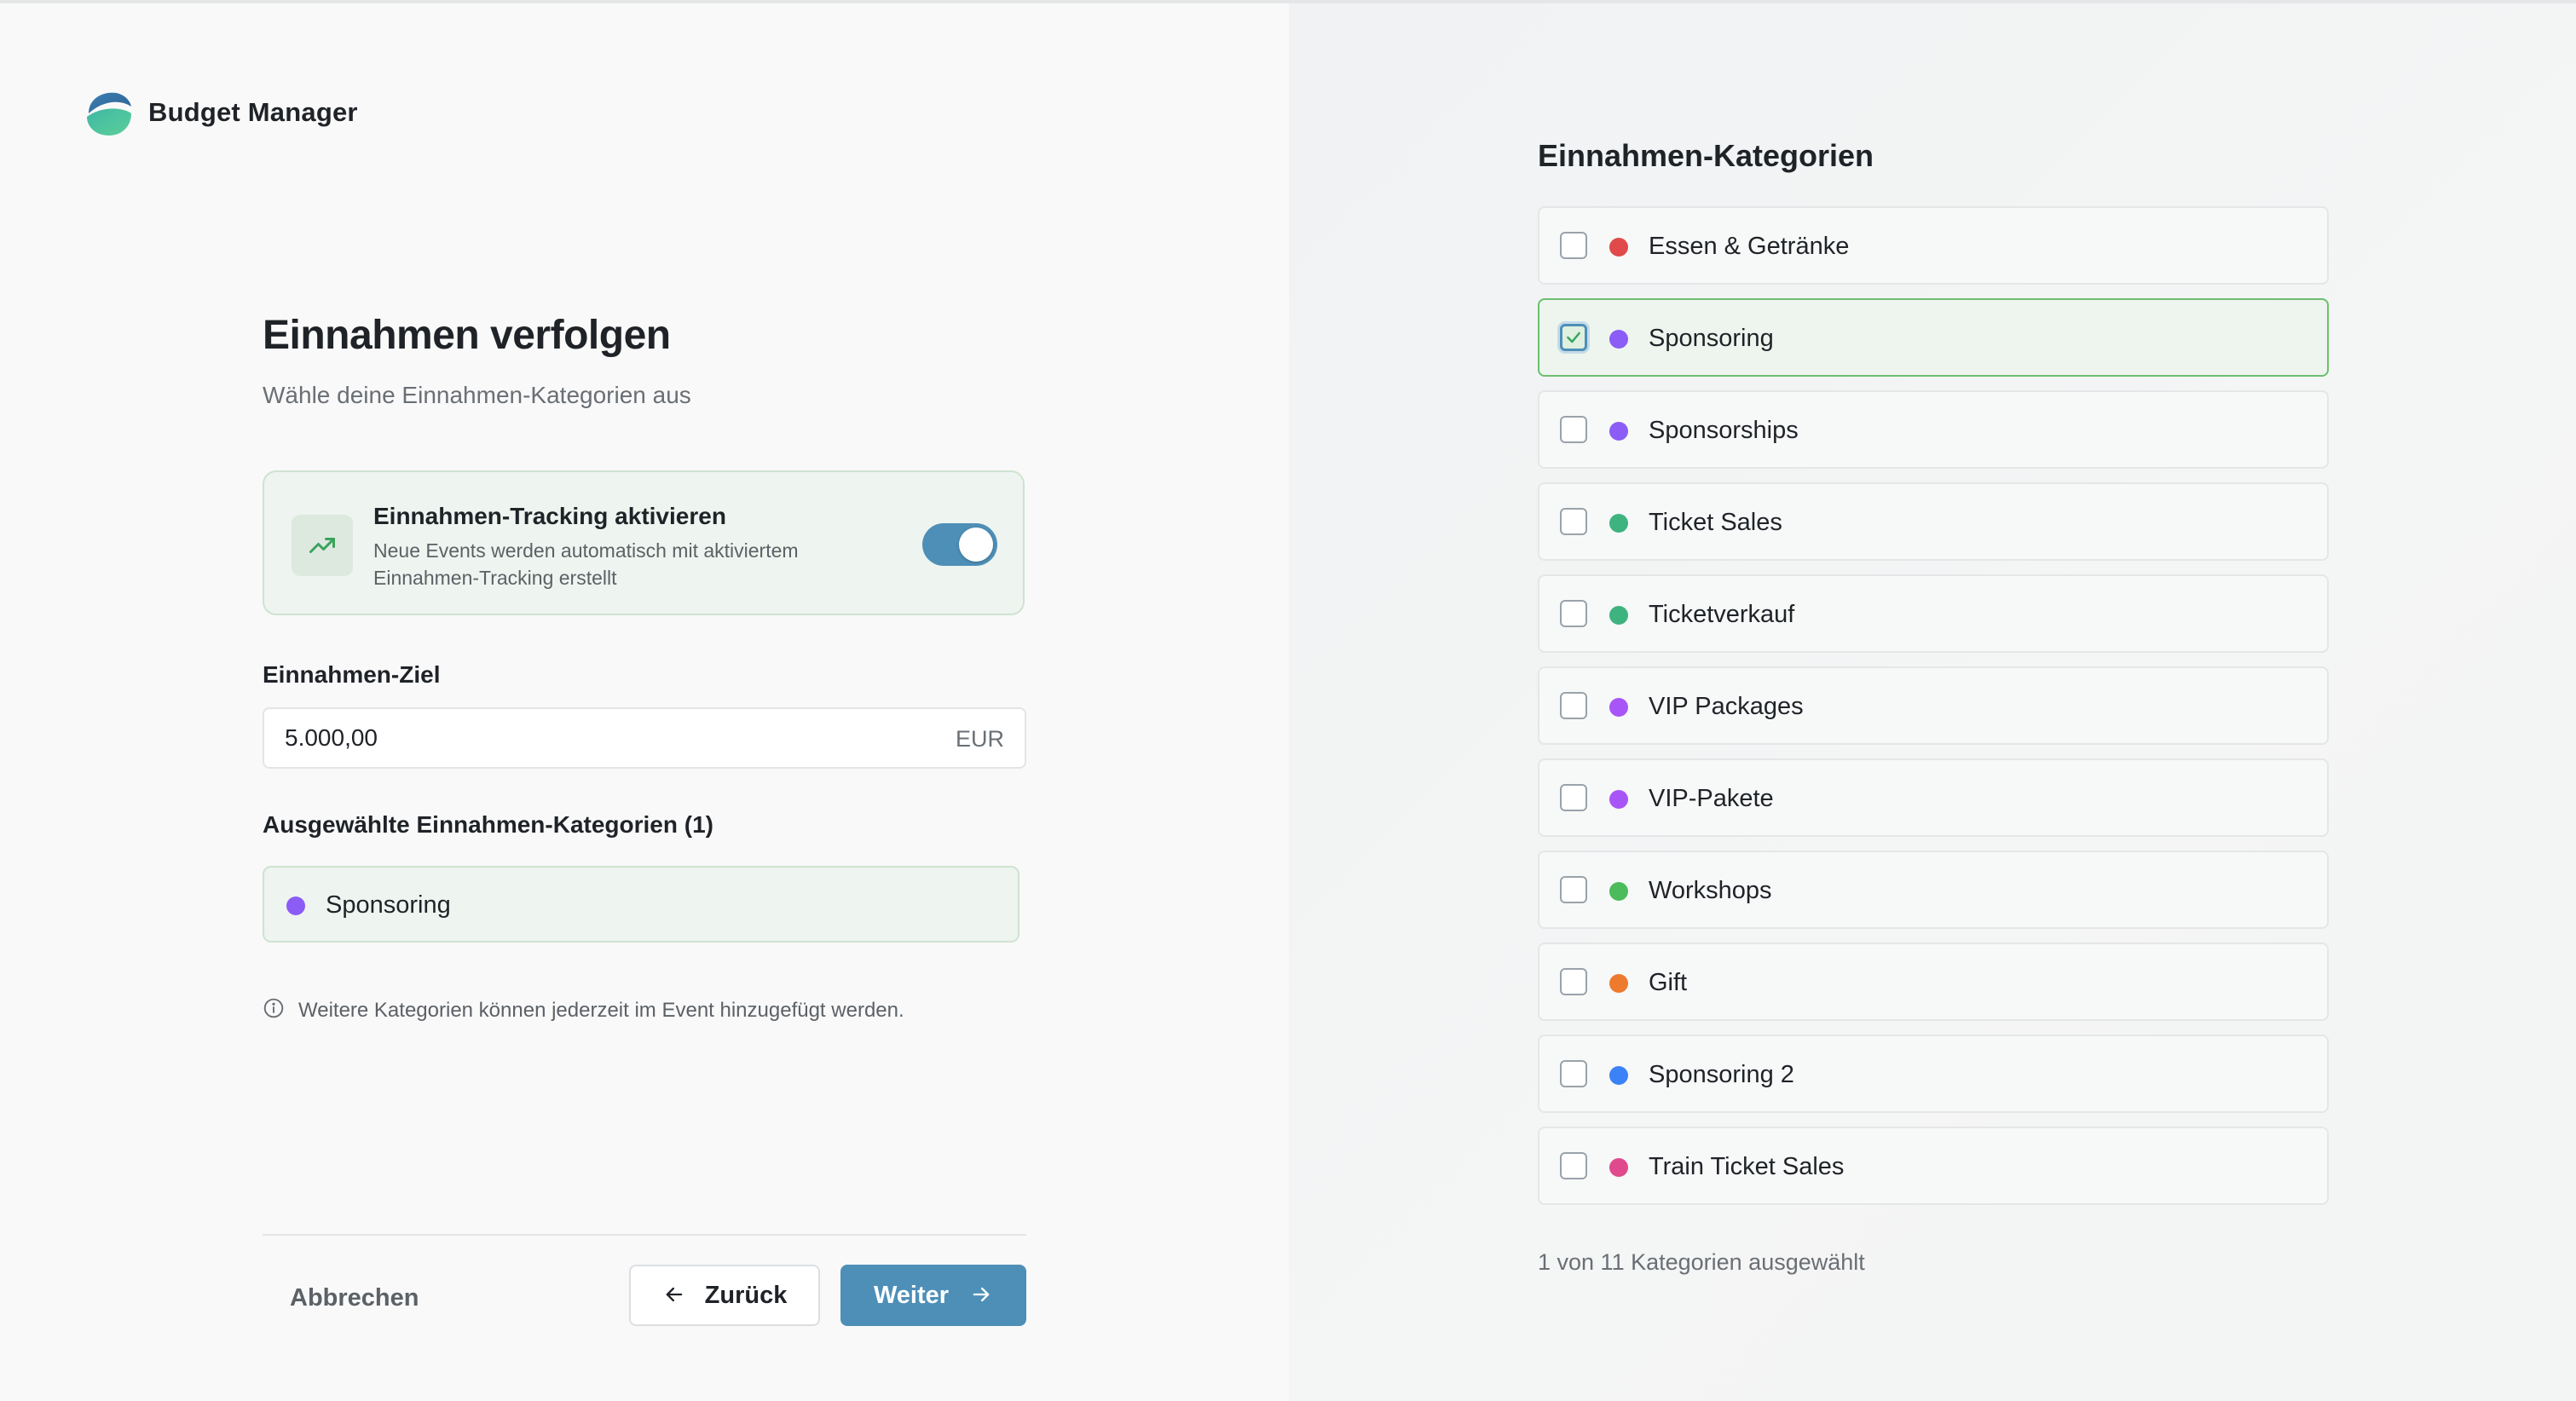 Image resolution: width=2576 pixels, height=1401 pixels. Describe the element at coordinates (253, 112) in the screenshot. I see `app-name: Budget Manager` at that location.